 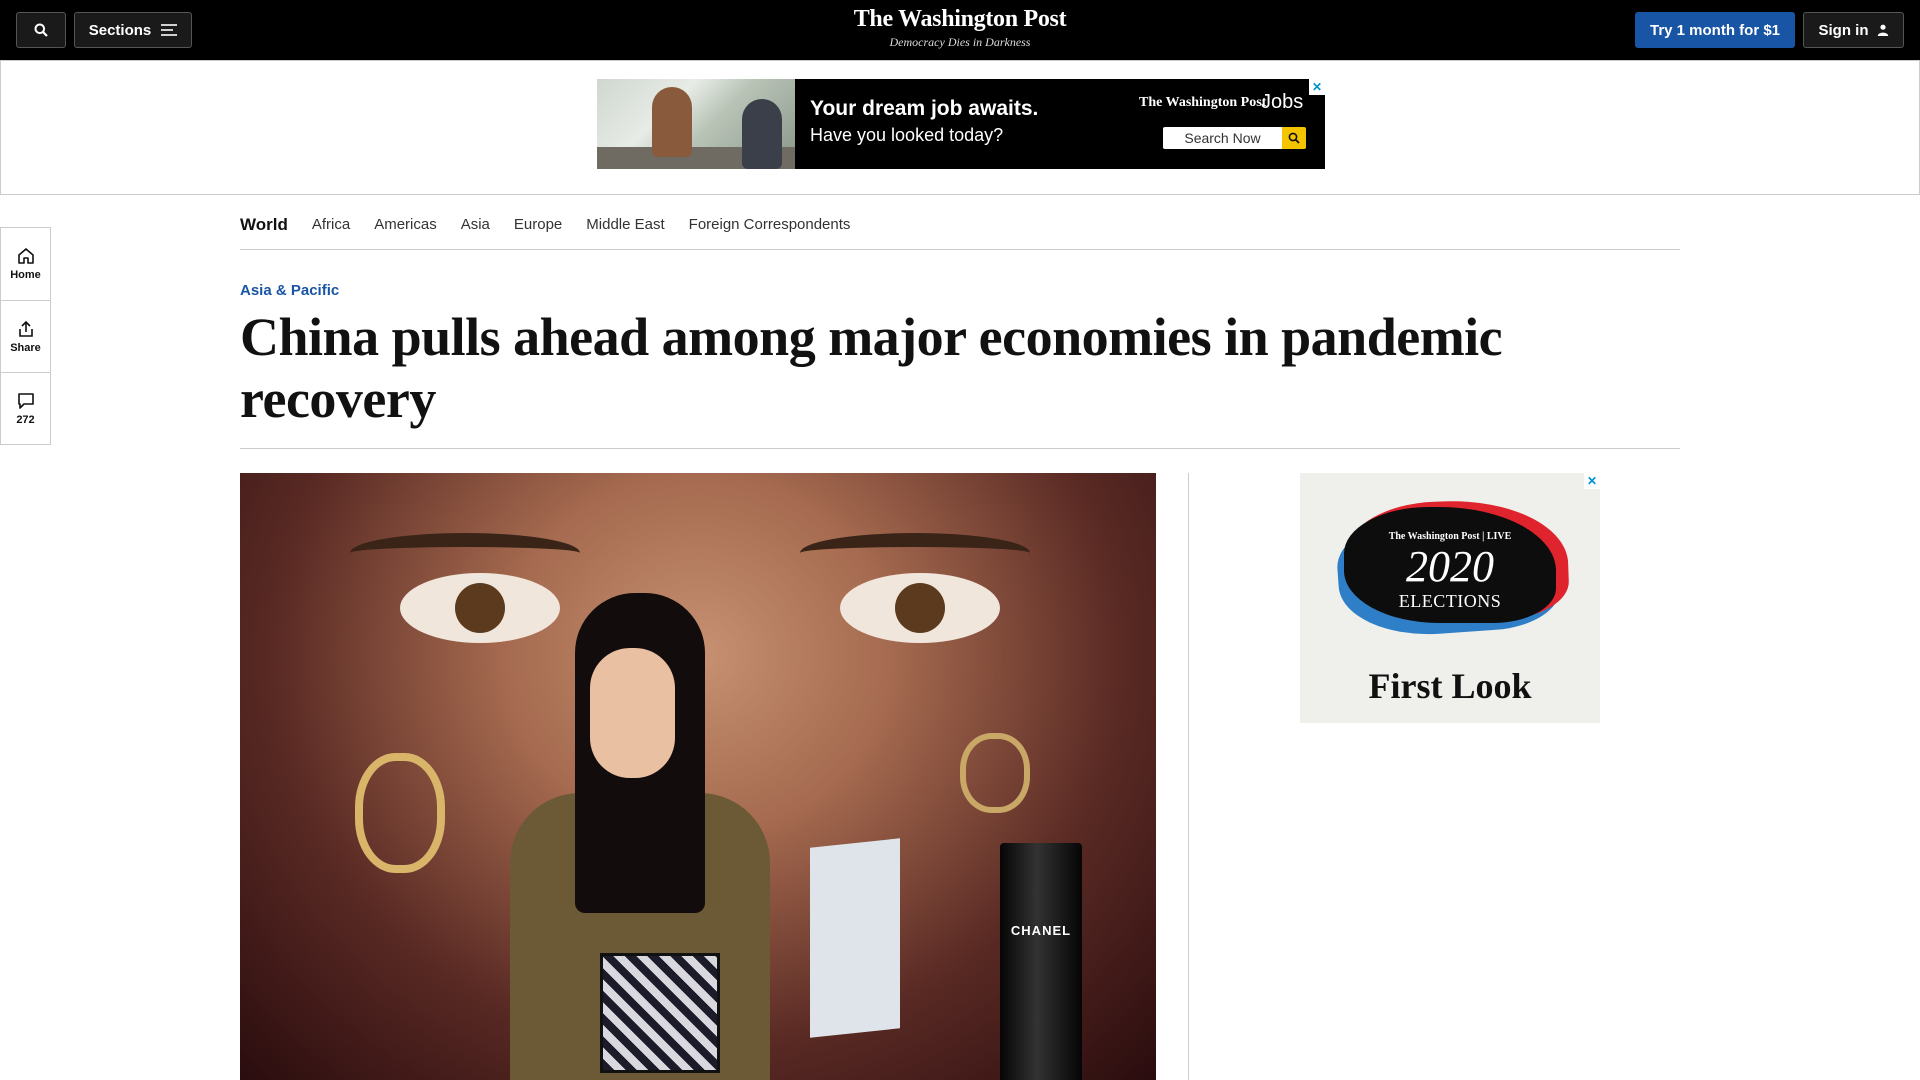 What do you see at coordinates (1450, 566) in the screenshot?
I see `election-ad-year: 2020` at bounding box center [1450, 566].